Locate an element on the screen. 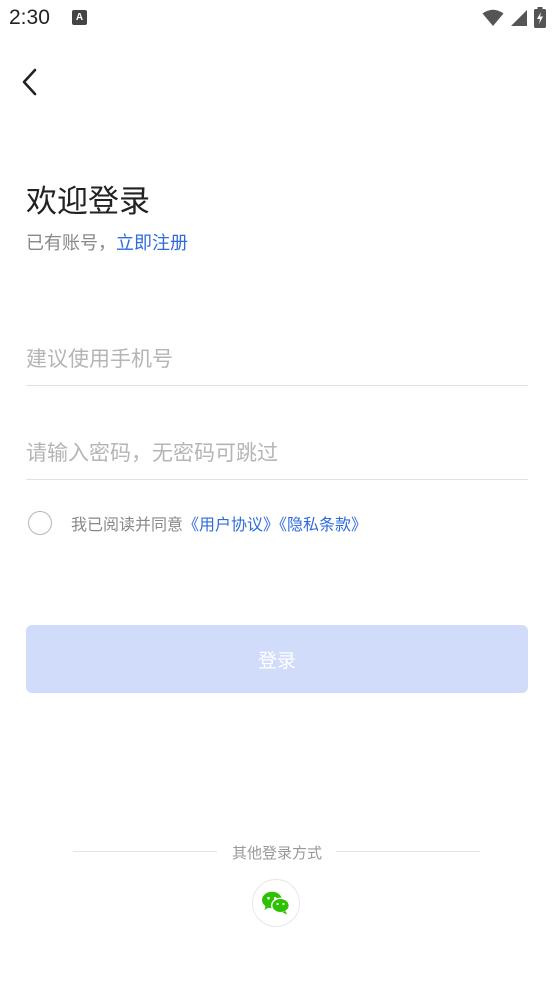 The image size is (554, 984). system-icons is located at coordinates (514, 17).